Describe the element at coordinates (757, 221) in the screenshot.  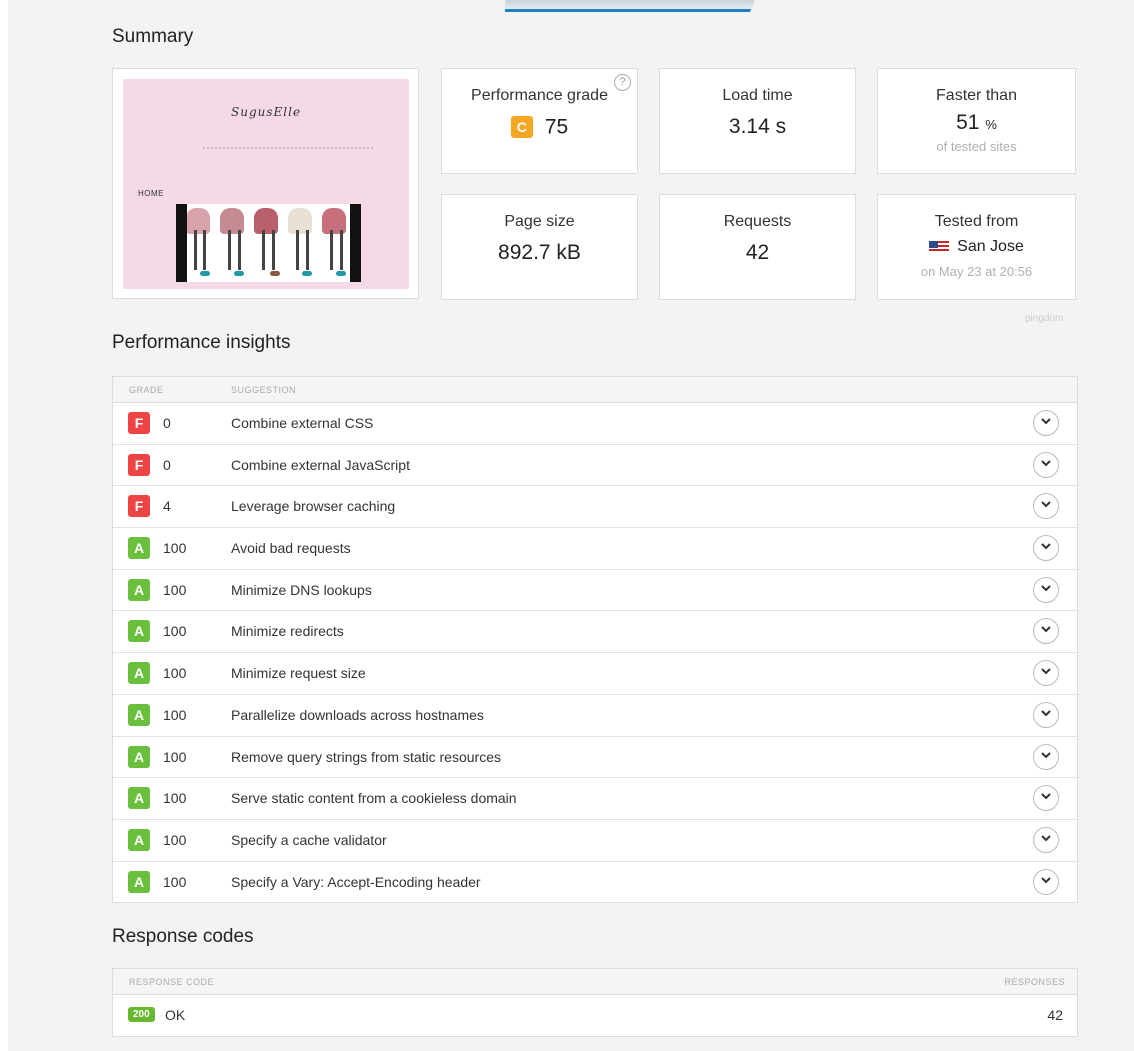
I see `requests-title: Requests` at that location.